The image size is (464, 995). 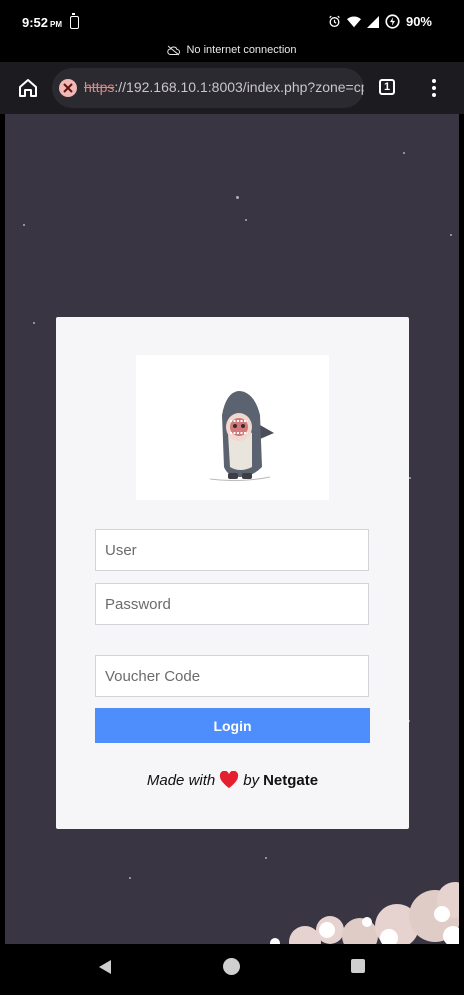 I want to click on status-time-ampm: PM, so click(x=56, y=24).